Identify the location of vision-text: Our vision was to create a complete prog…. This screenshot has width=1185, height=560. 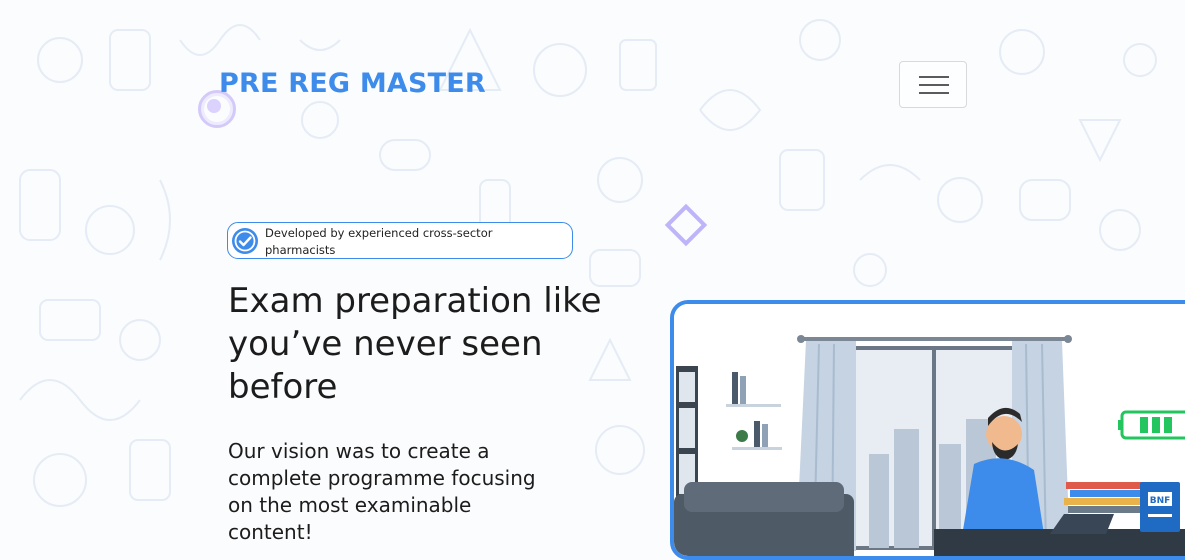
(382, 491).